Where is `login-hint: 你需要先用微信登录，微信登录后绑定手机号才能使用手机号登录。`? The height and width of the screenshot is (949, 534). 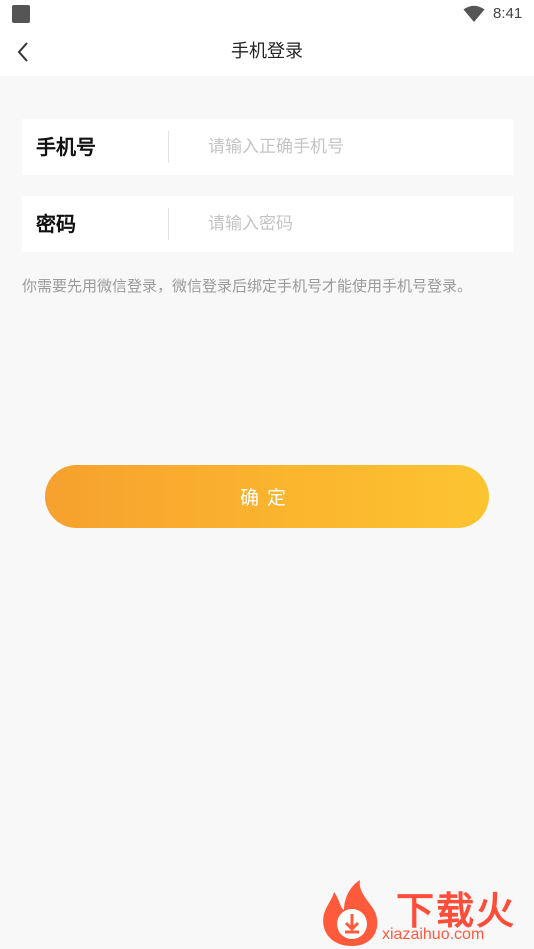 login-hint: 你需要先用微信登录，微信登录后绑定手机号才能使用手机号登录。 is located at coordinates (247, 286).